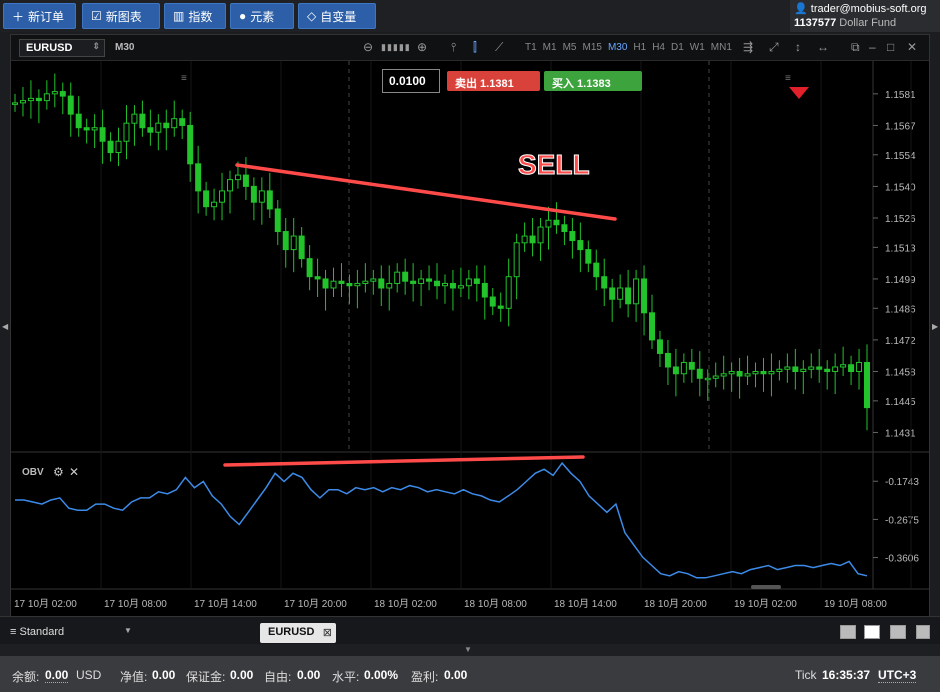 This screenshot has height=692, width=940. What do you see at coordinates (368, 47) in the screenshot?
I see `zoom-out-icon: ⊖` at bounding box center [368, 47].